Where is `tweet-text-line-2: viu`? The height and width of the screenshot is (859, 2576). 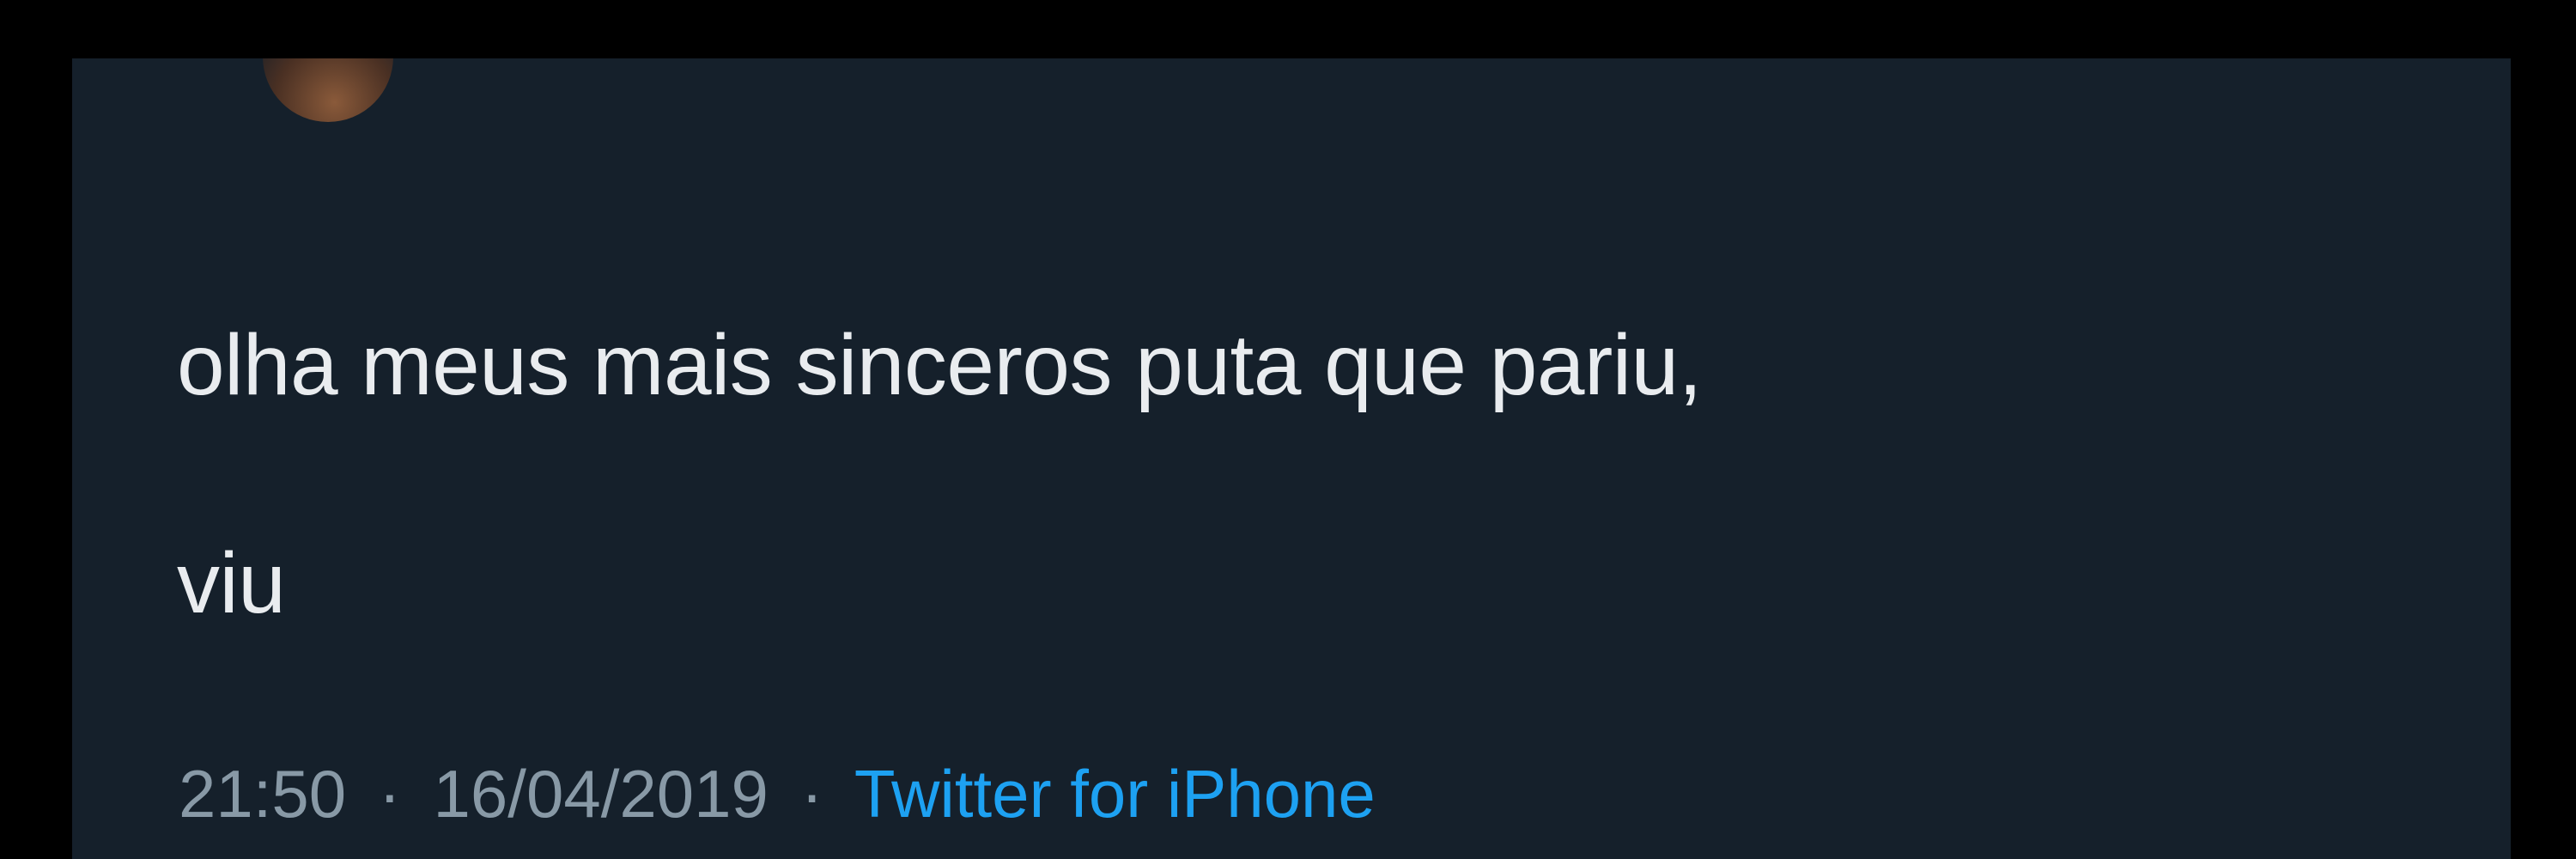 tweet-text-line-2: viu is located at coordinates (231, 583).